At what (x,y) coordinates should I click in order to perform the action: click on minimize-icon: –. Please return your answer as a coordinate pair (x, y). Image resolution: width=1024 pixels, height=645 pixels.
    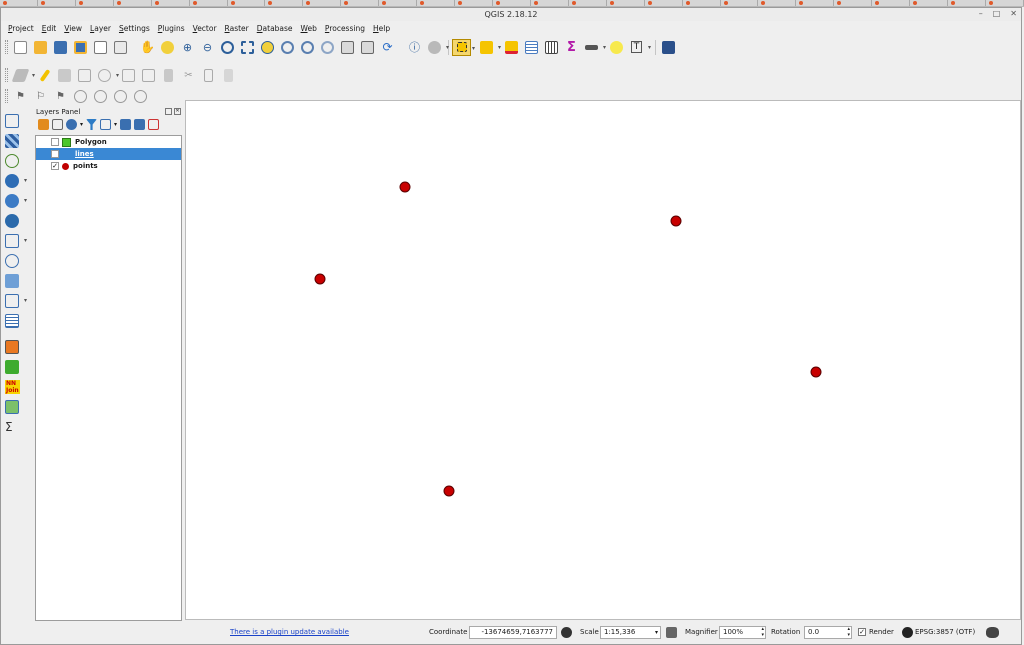
    Looking at the image, I should click on (981, 13).